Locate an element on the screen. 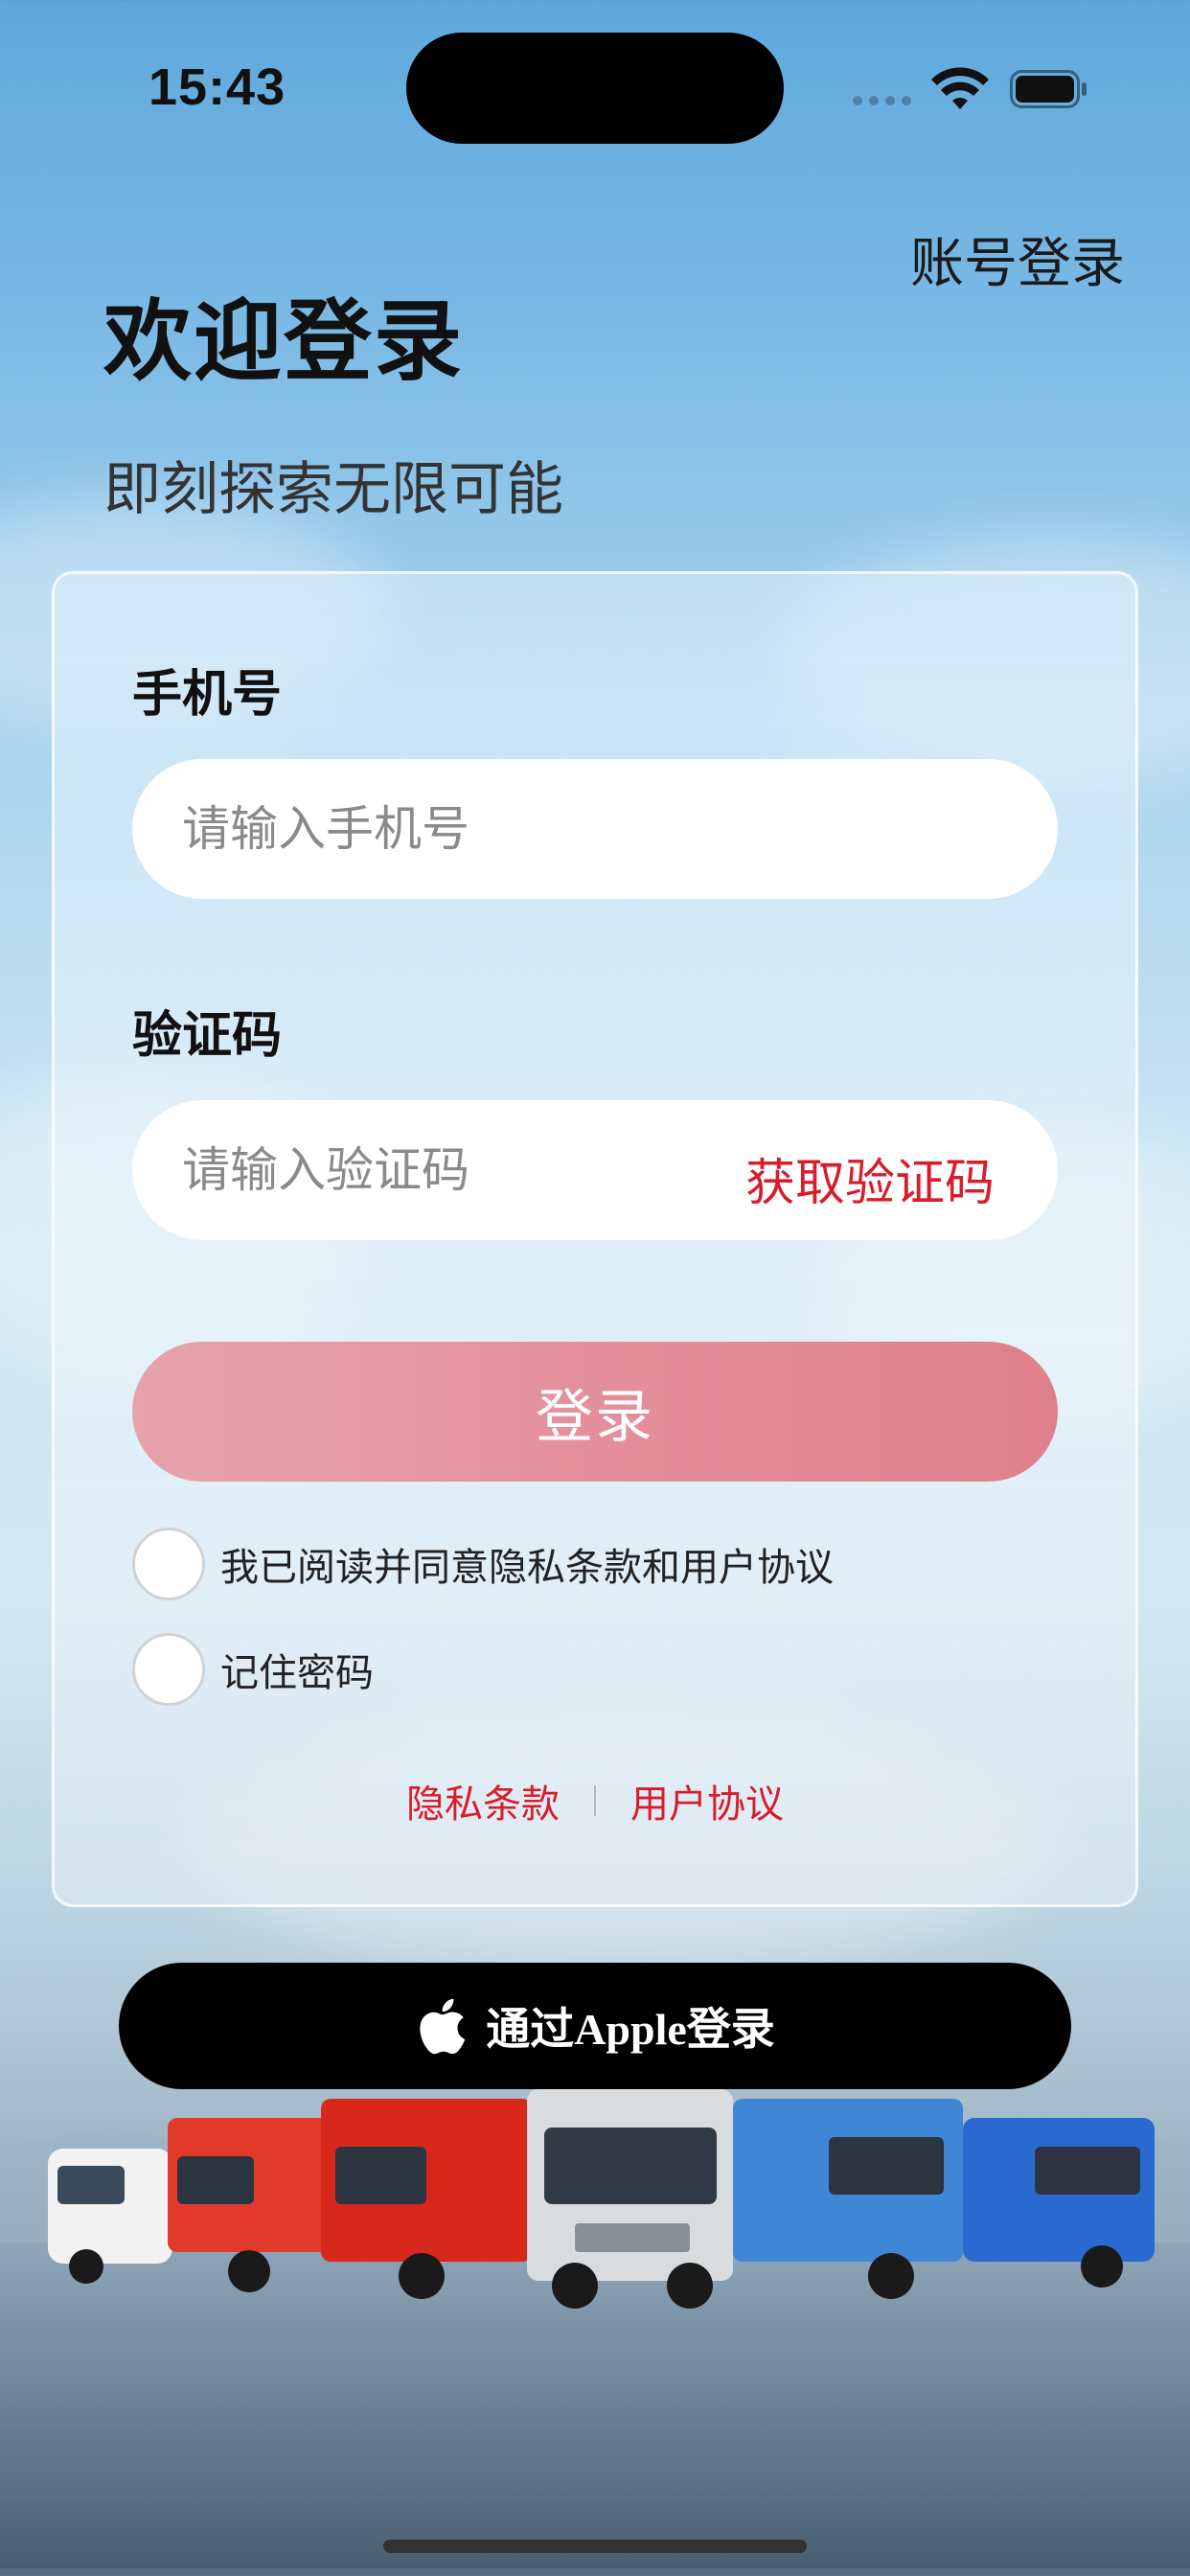 Image resolution: width=1190 pixels, height=2576 pixels. agree-checkbox is located at coordinates (168, 1564).